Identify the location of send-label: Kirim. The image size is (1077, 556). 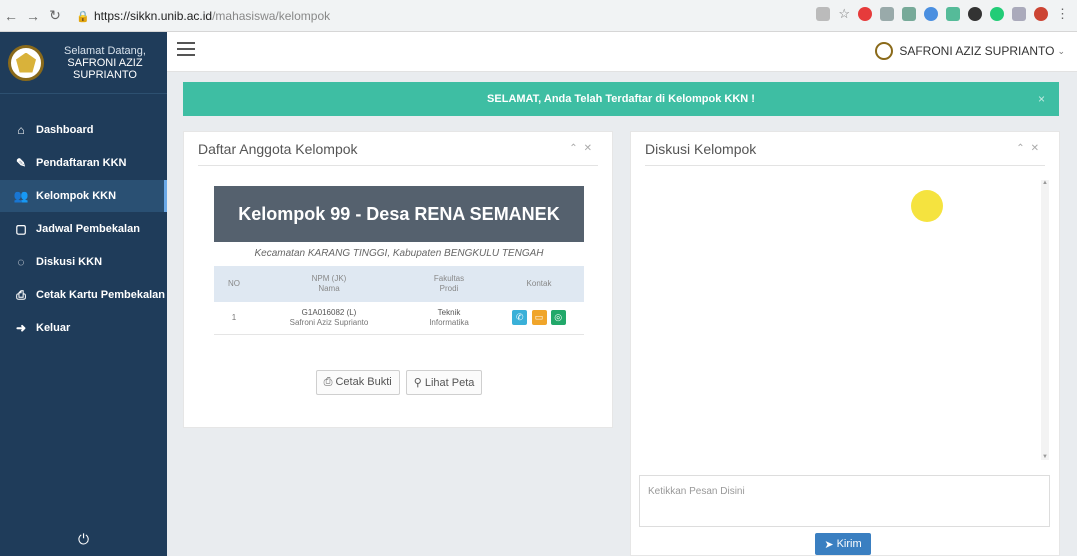
(849, 544).